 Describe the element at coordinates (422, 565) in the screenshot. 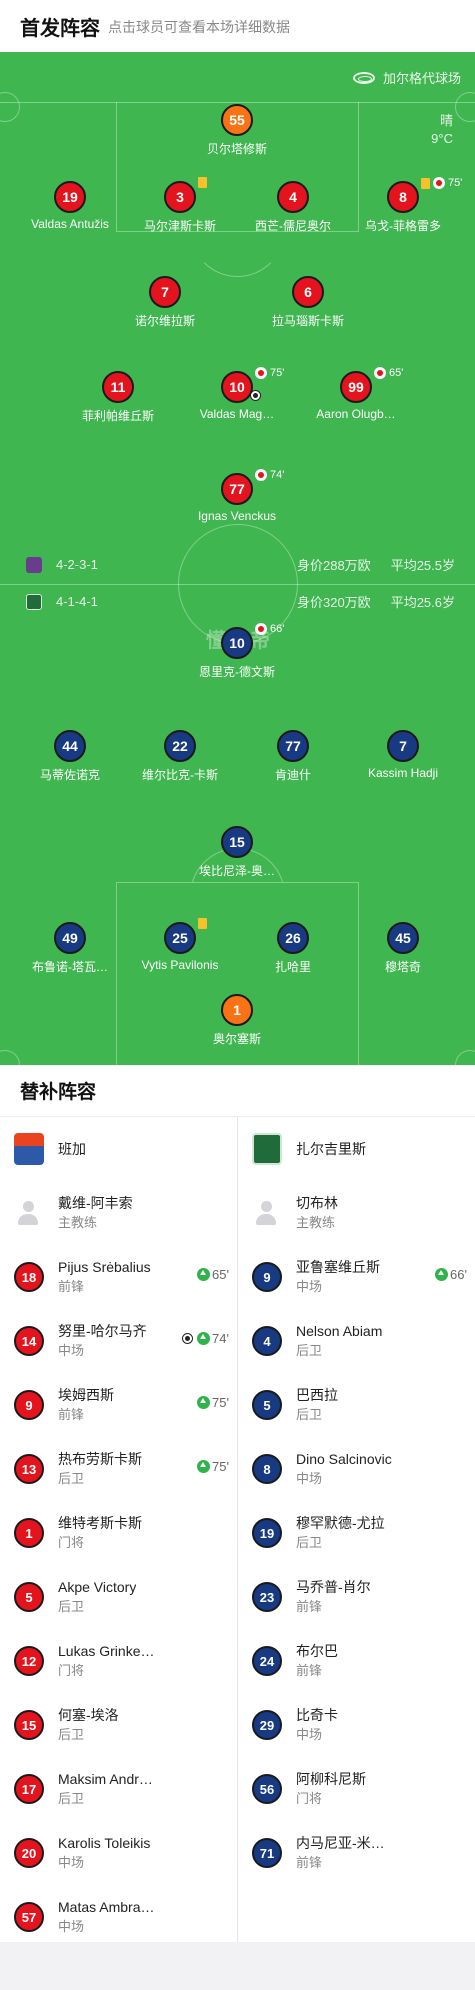

I see `home-avg-age: 平均25.5岁` at that location.